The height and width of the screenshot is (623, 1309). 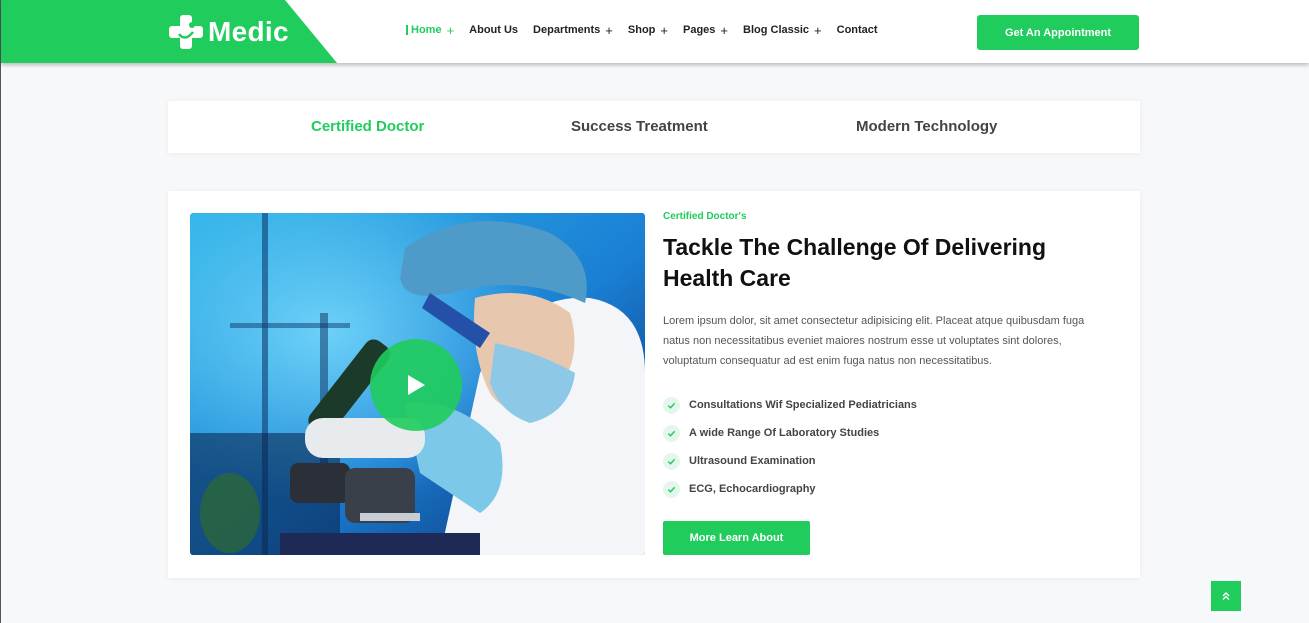 I want to click on nav-item-label: Shop, so click(x=641, y=30).